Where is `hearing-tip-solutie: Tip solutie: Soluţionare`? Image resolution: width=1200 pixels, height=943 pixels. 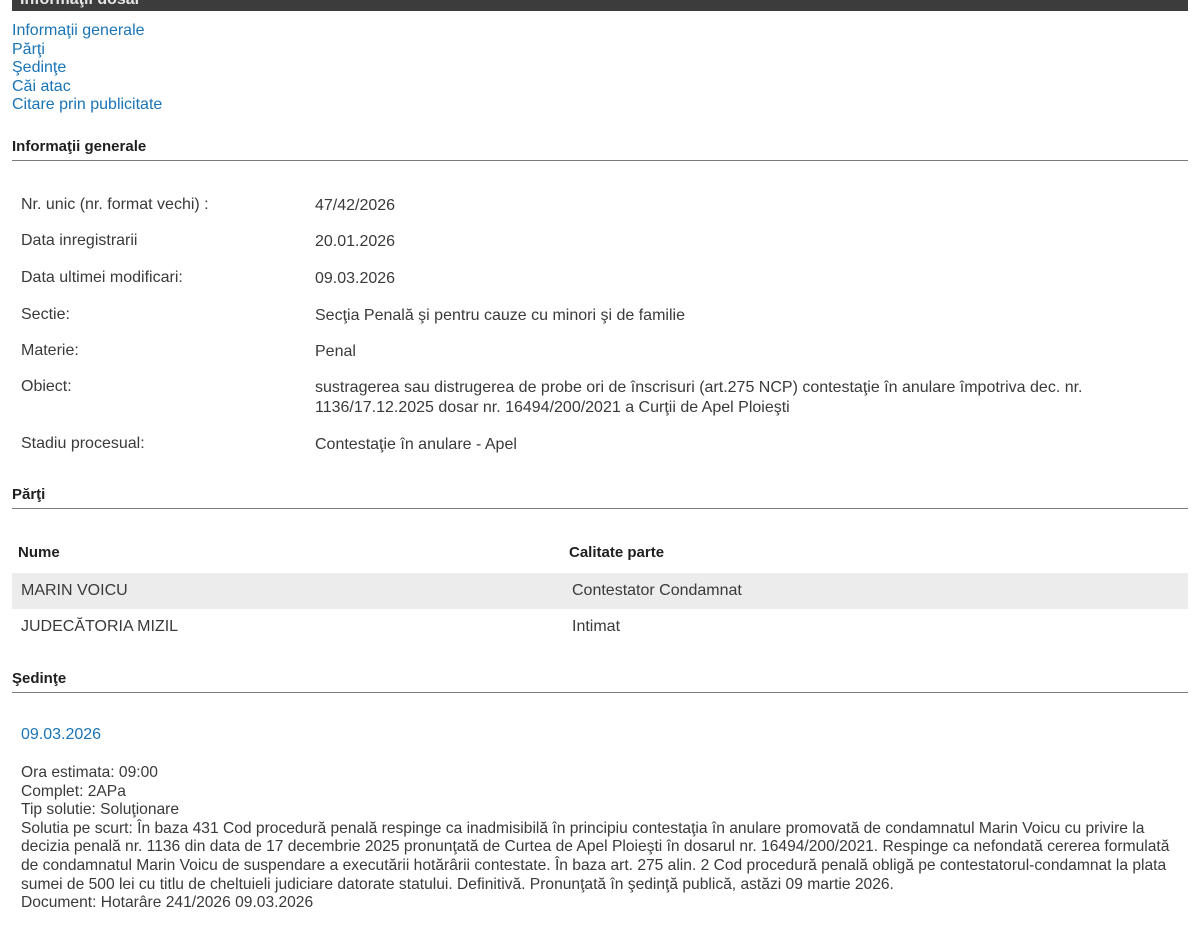 hearing-tip-solutie: Tip solutie: Soluţionare is located at coordinates (100, 810).